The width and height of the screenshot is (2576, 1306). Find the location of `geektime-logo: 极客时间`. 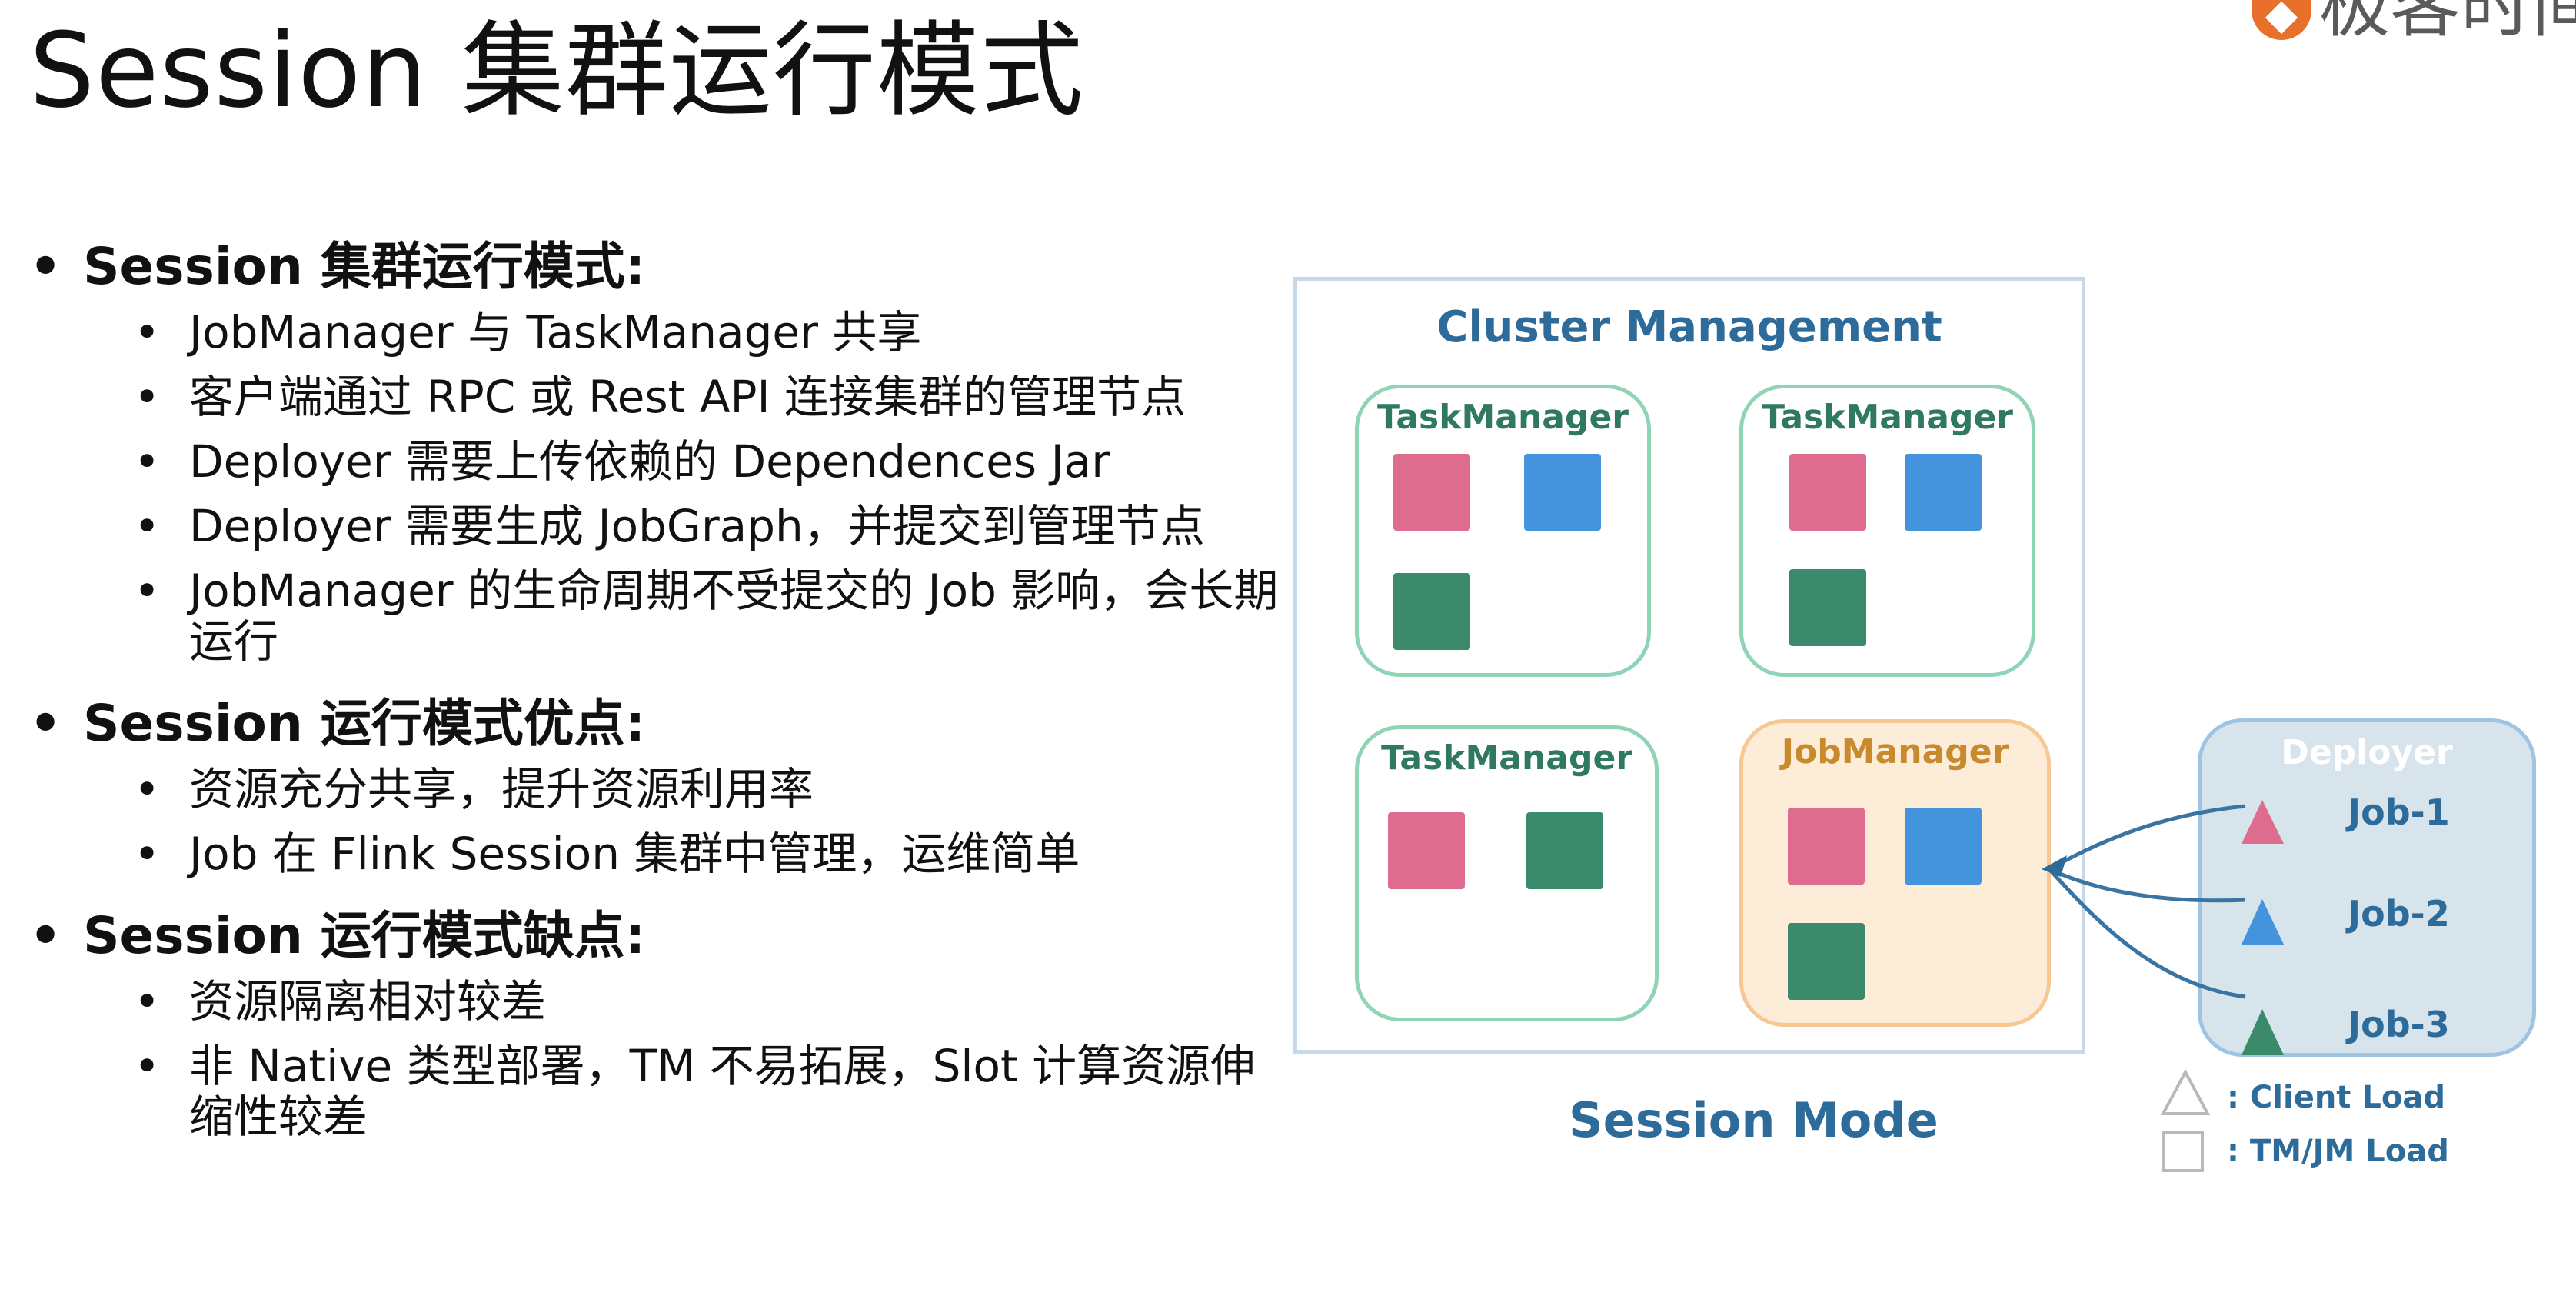

geektime-logo: 极客时间 is located at coordinates (2407, 23).